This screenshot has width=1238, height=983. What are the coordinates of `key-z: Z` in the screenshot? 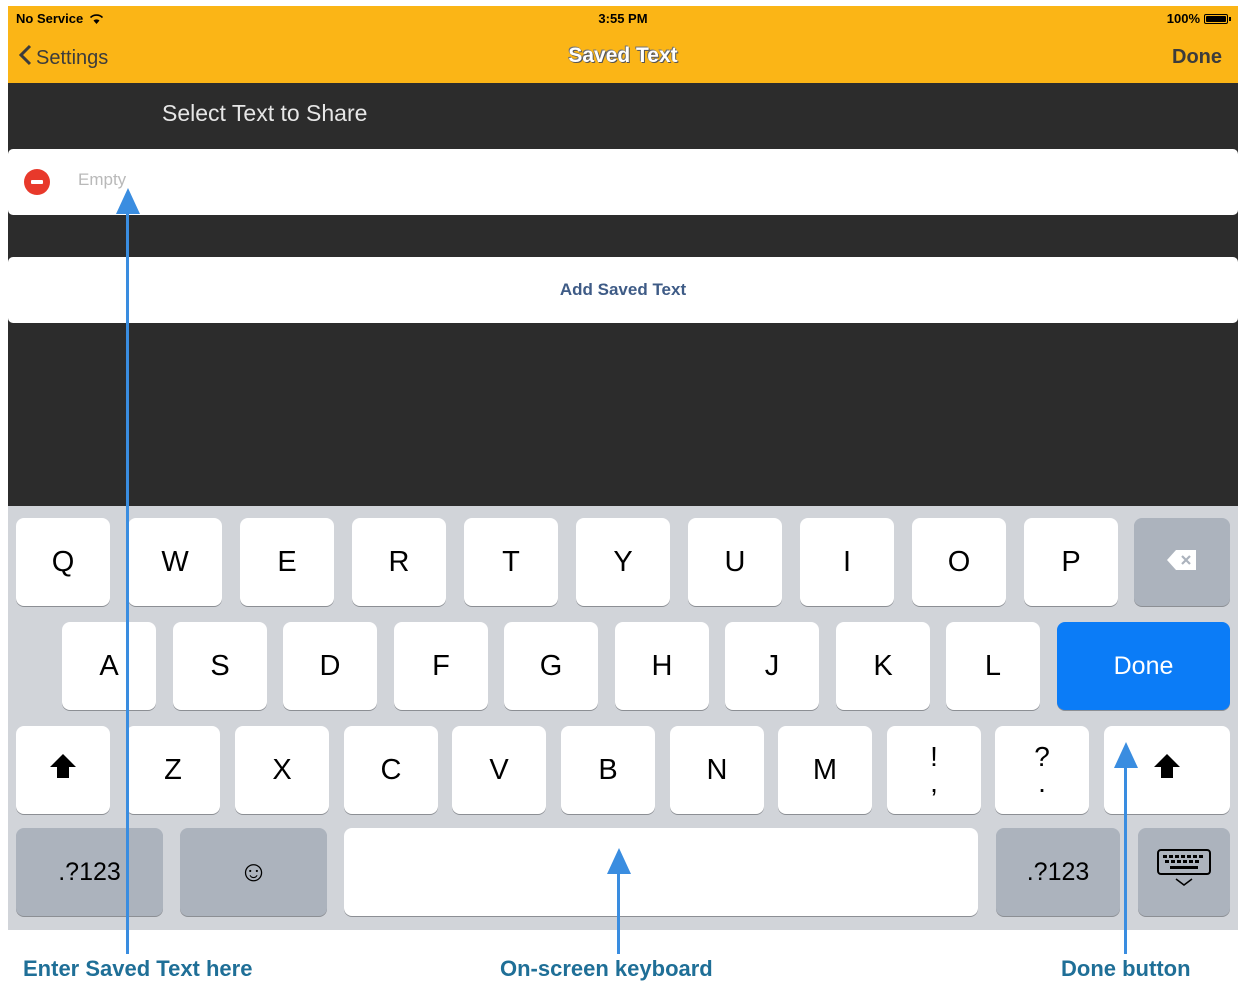 It's located at (173, 770).